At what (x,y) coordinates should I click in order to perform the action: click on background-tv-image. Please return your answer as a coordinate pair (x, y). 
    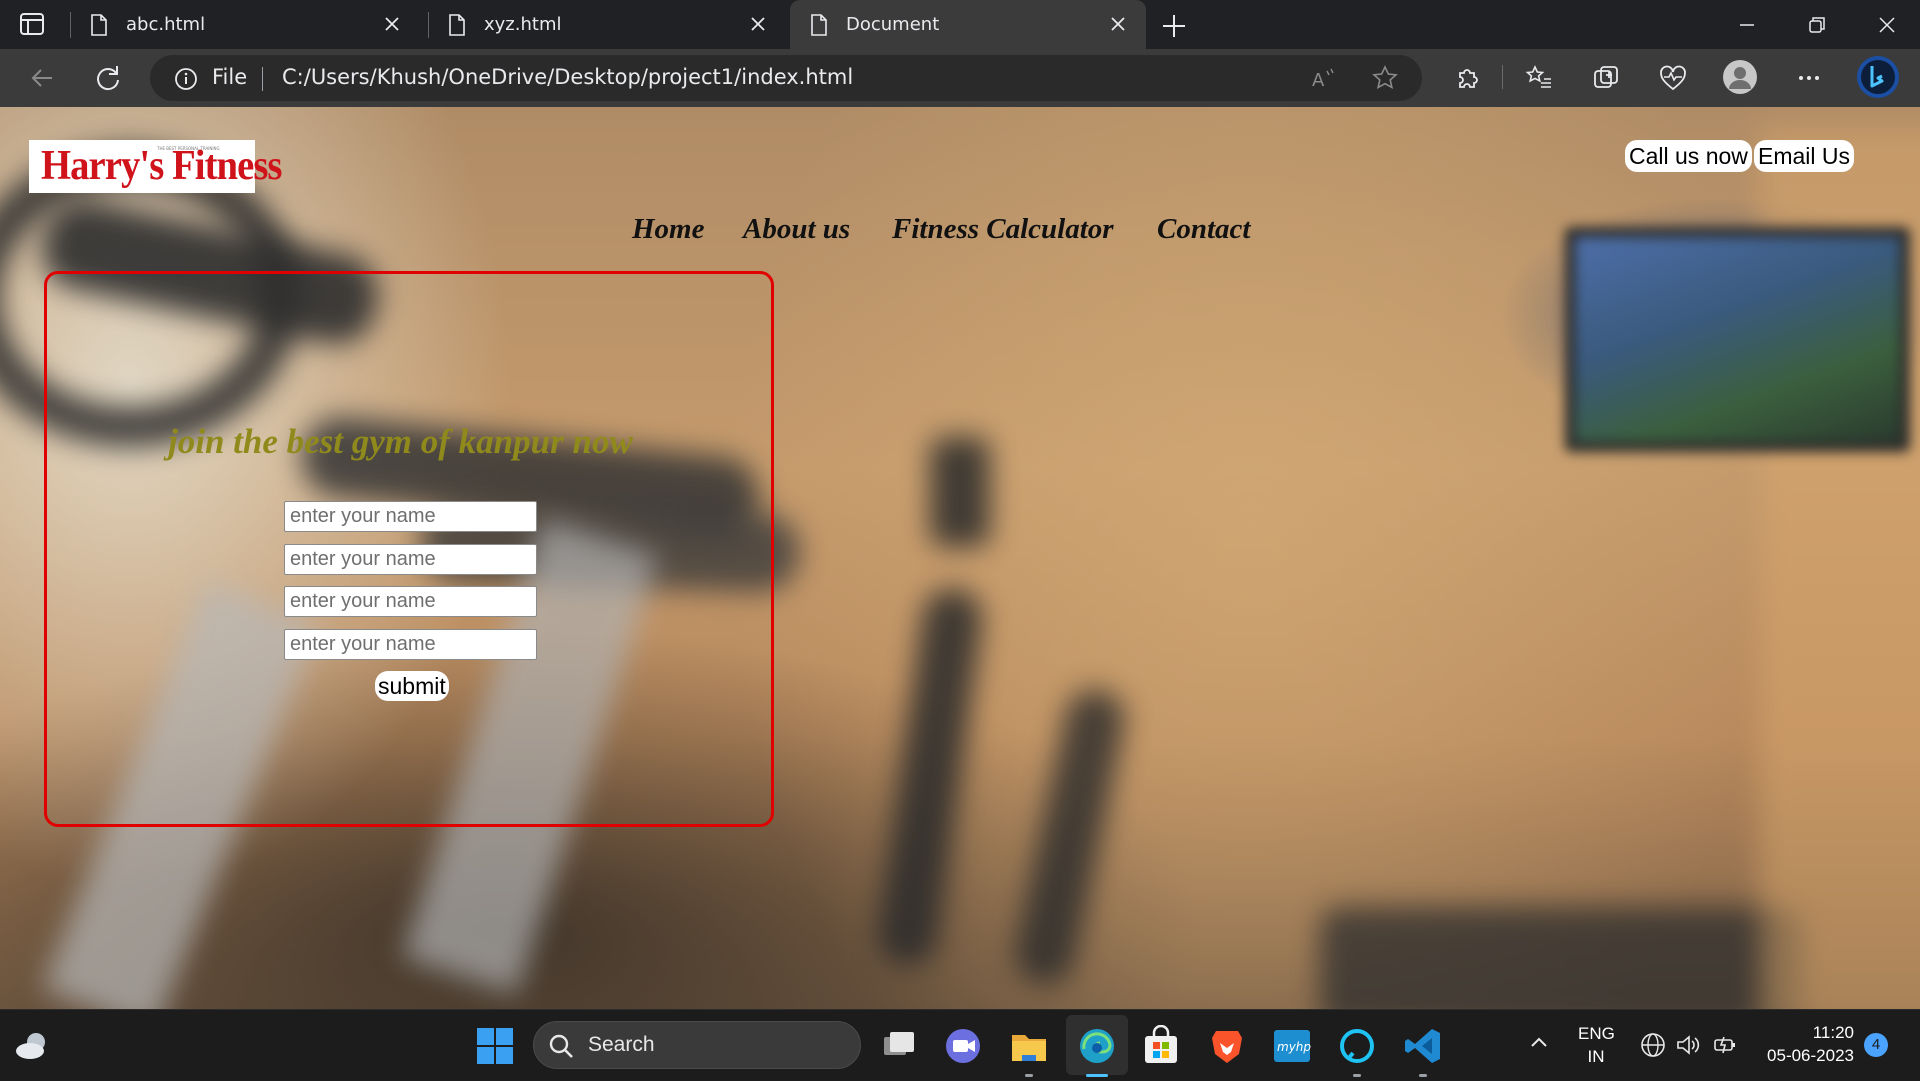
    Looking at the image, I should click on (1737, 339).